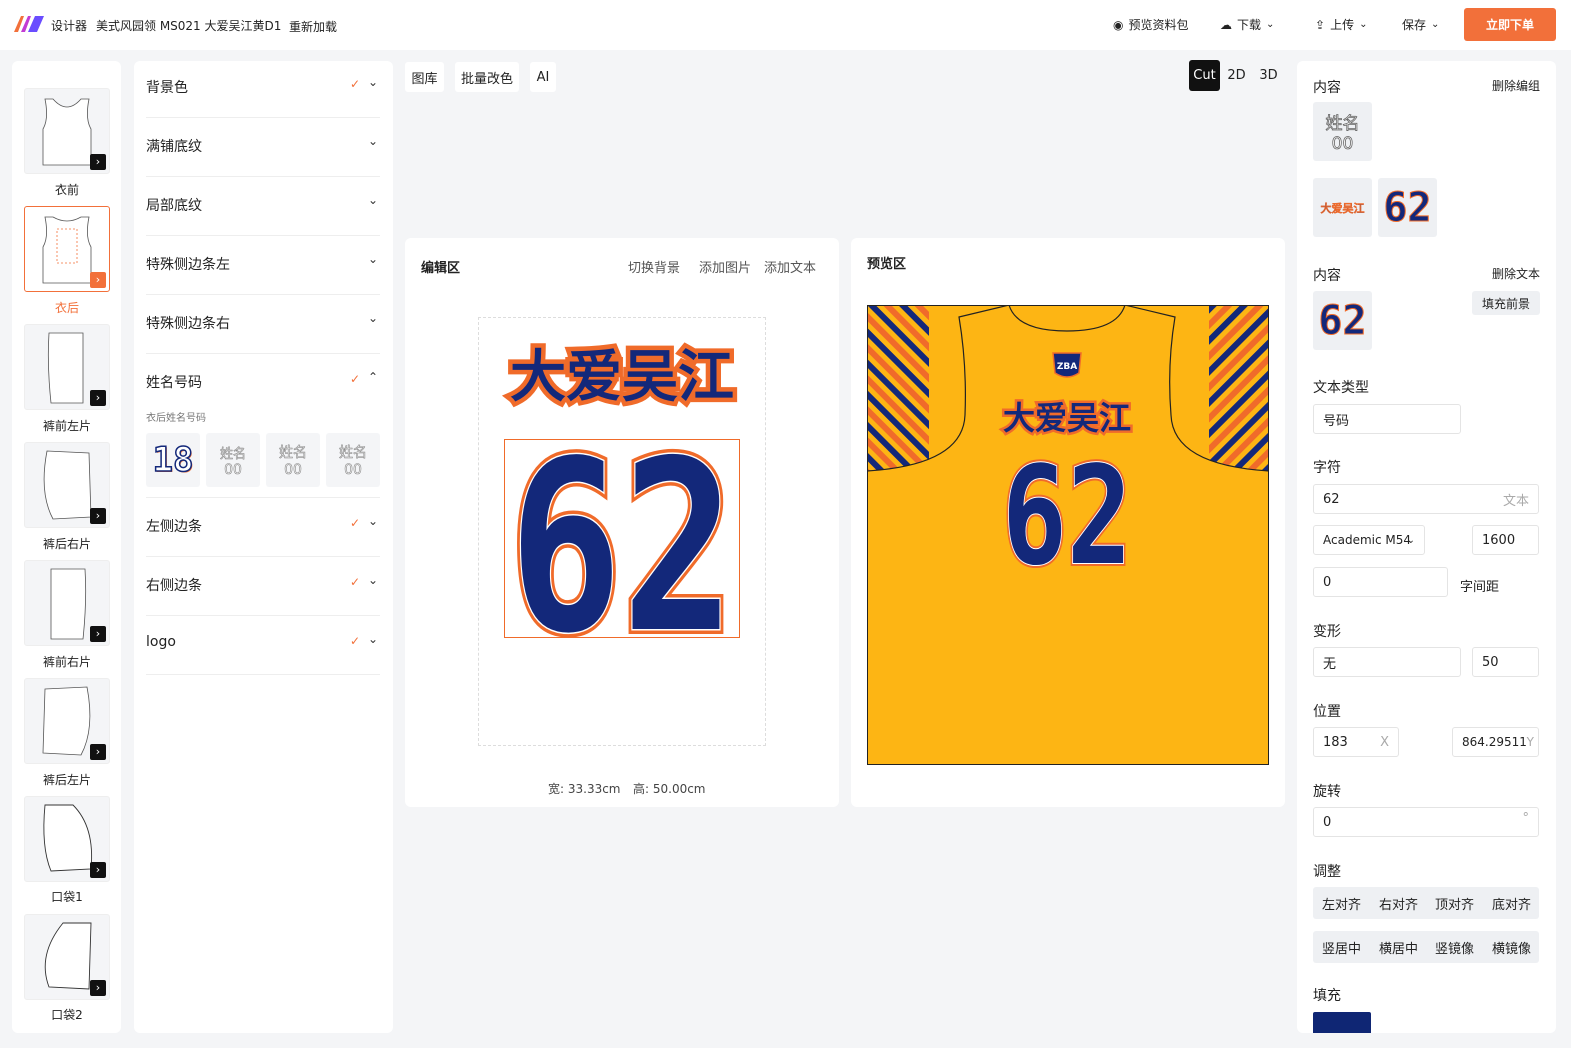 This screenshot has width=1571, height=1048. What do you see at coordinates (1204, 75) in the screenshot?
I see `view-cut-button: Cut` at bounding box center [1204, 75].